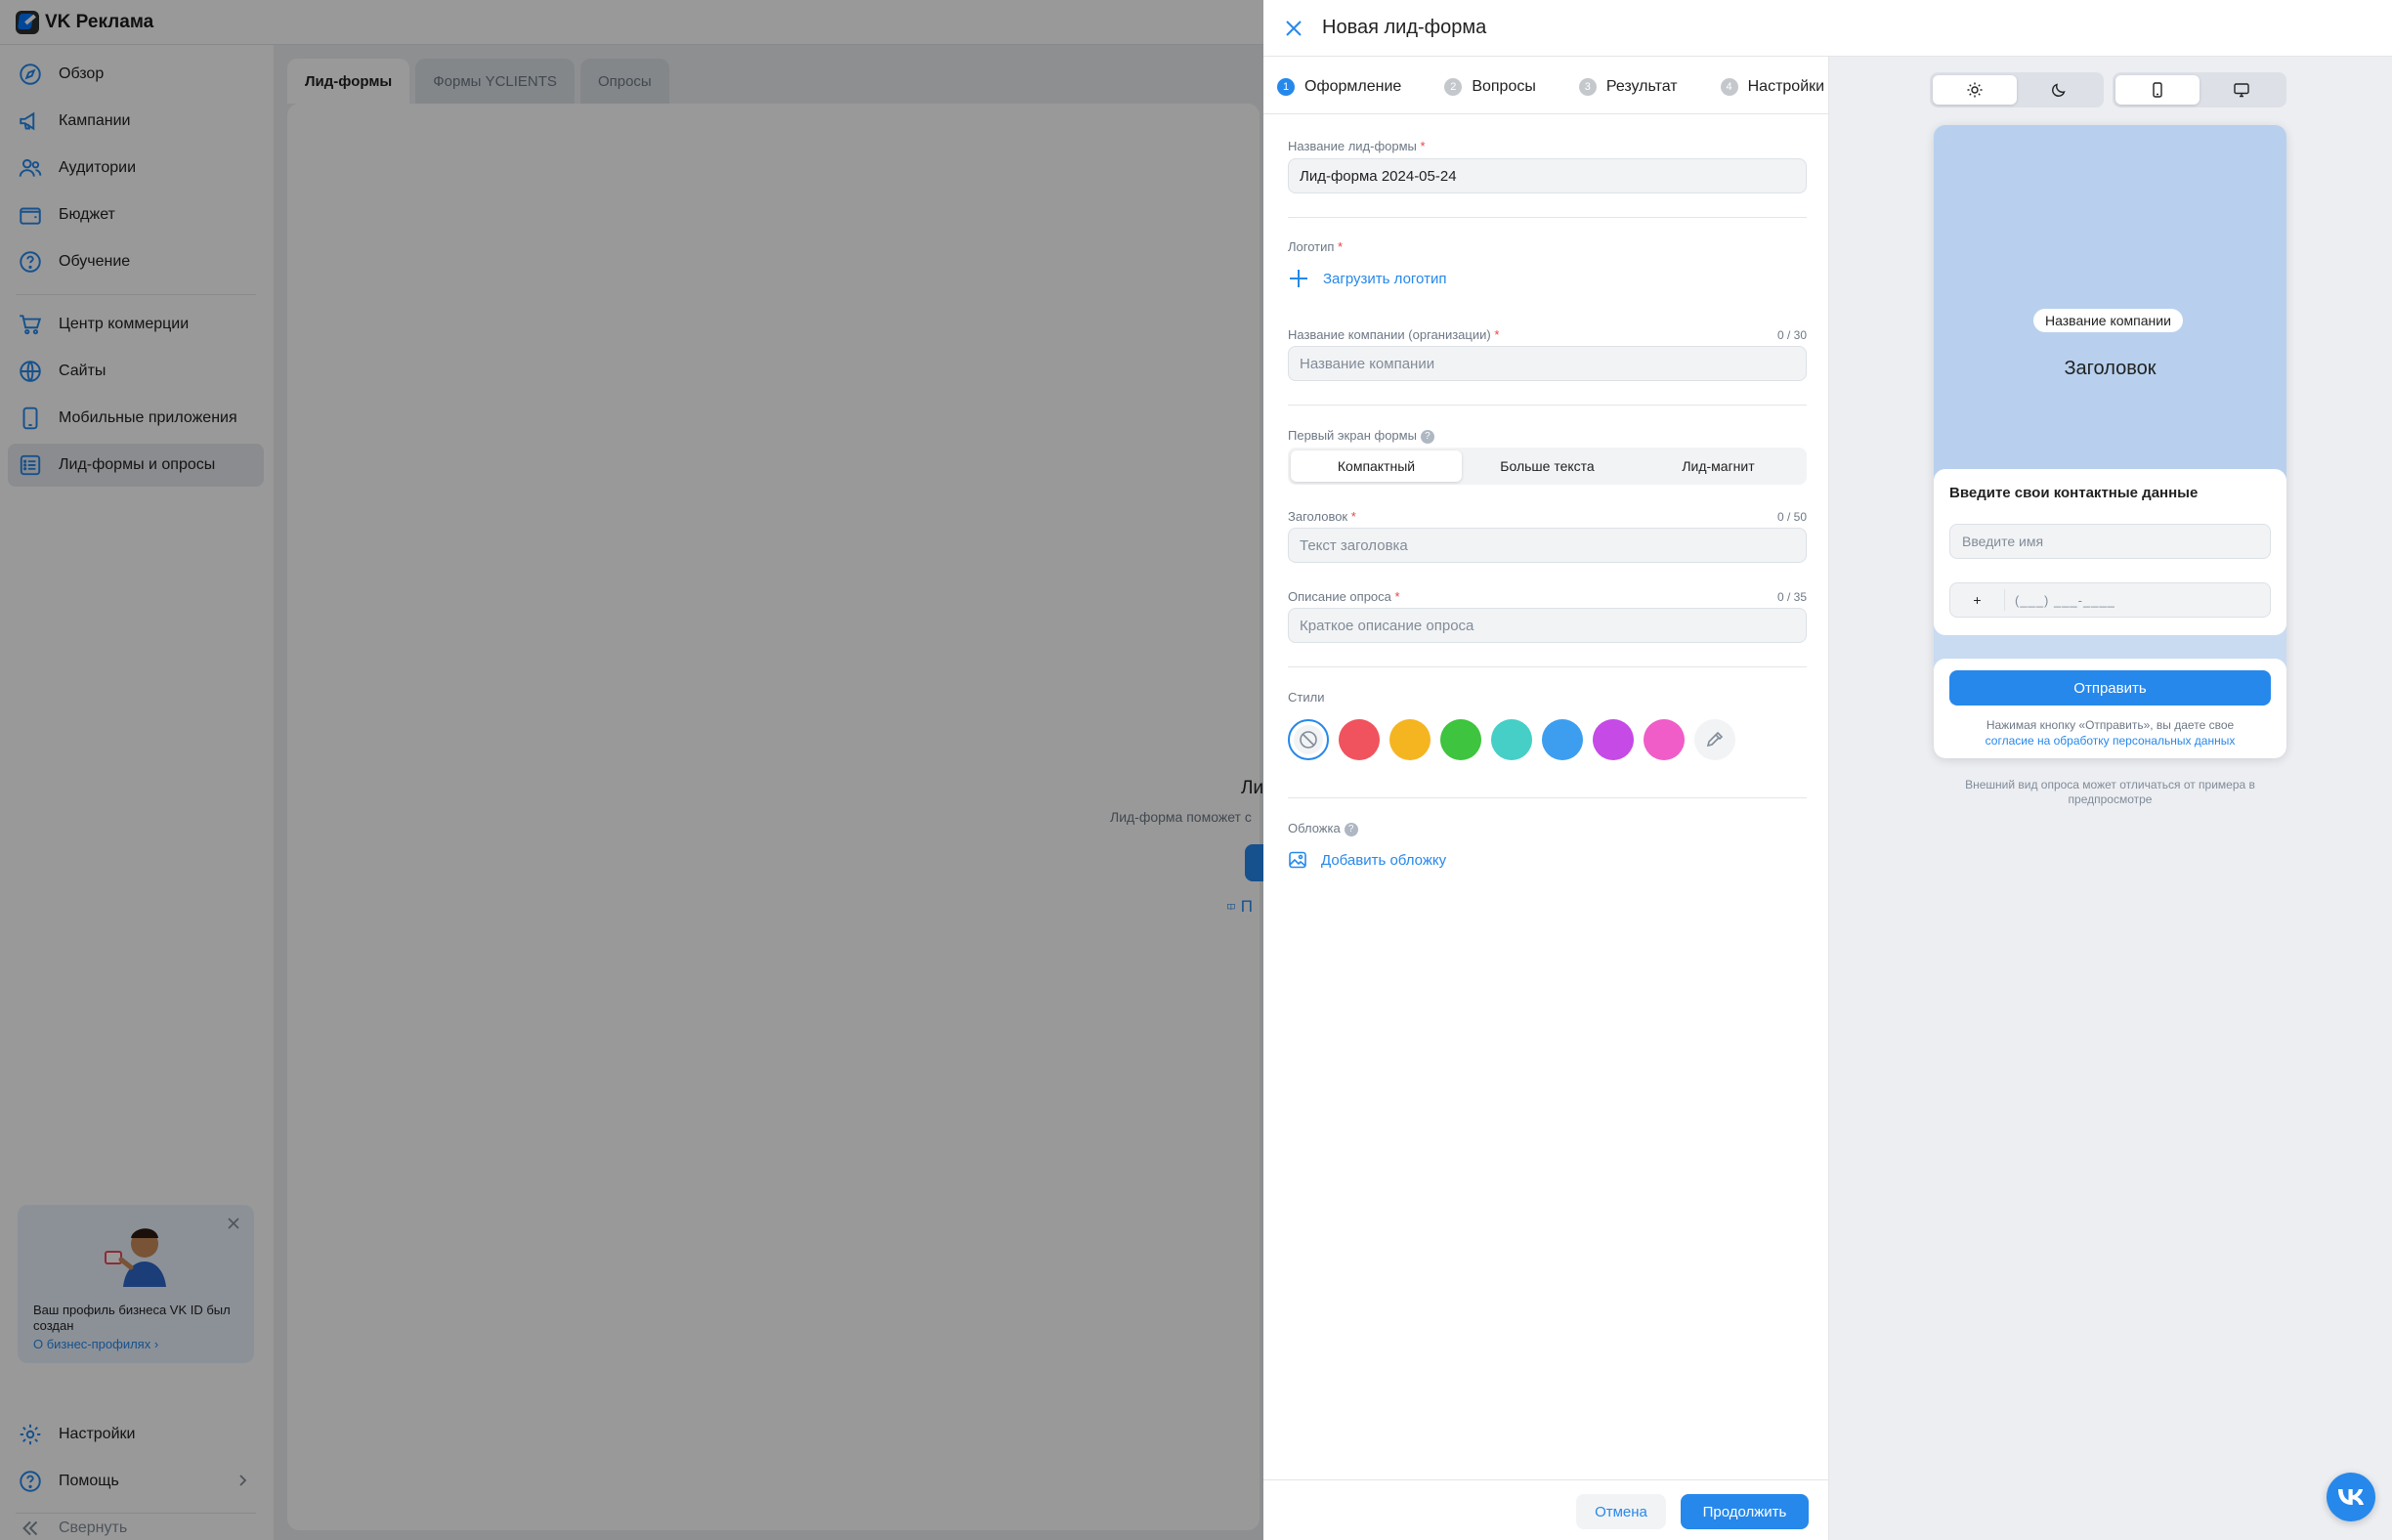 This screenshot has height=1540, width=2392. I want to click on cover-label: Обложка?, so click(1323, 828).